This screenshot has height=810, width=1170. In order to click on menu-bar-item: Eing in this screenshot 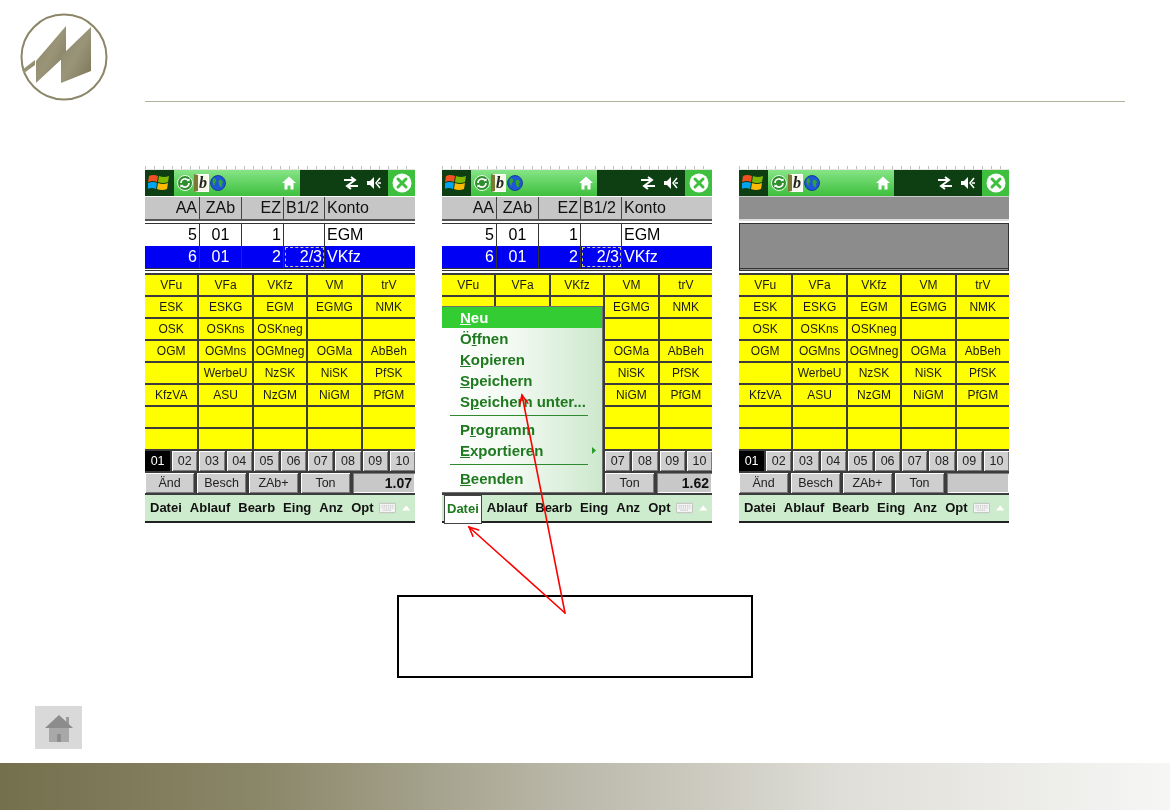, I will do `click(891, 508)`.